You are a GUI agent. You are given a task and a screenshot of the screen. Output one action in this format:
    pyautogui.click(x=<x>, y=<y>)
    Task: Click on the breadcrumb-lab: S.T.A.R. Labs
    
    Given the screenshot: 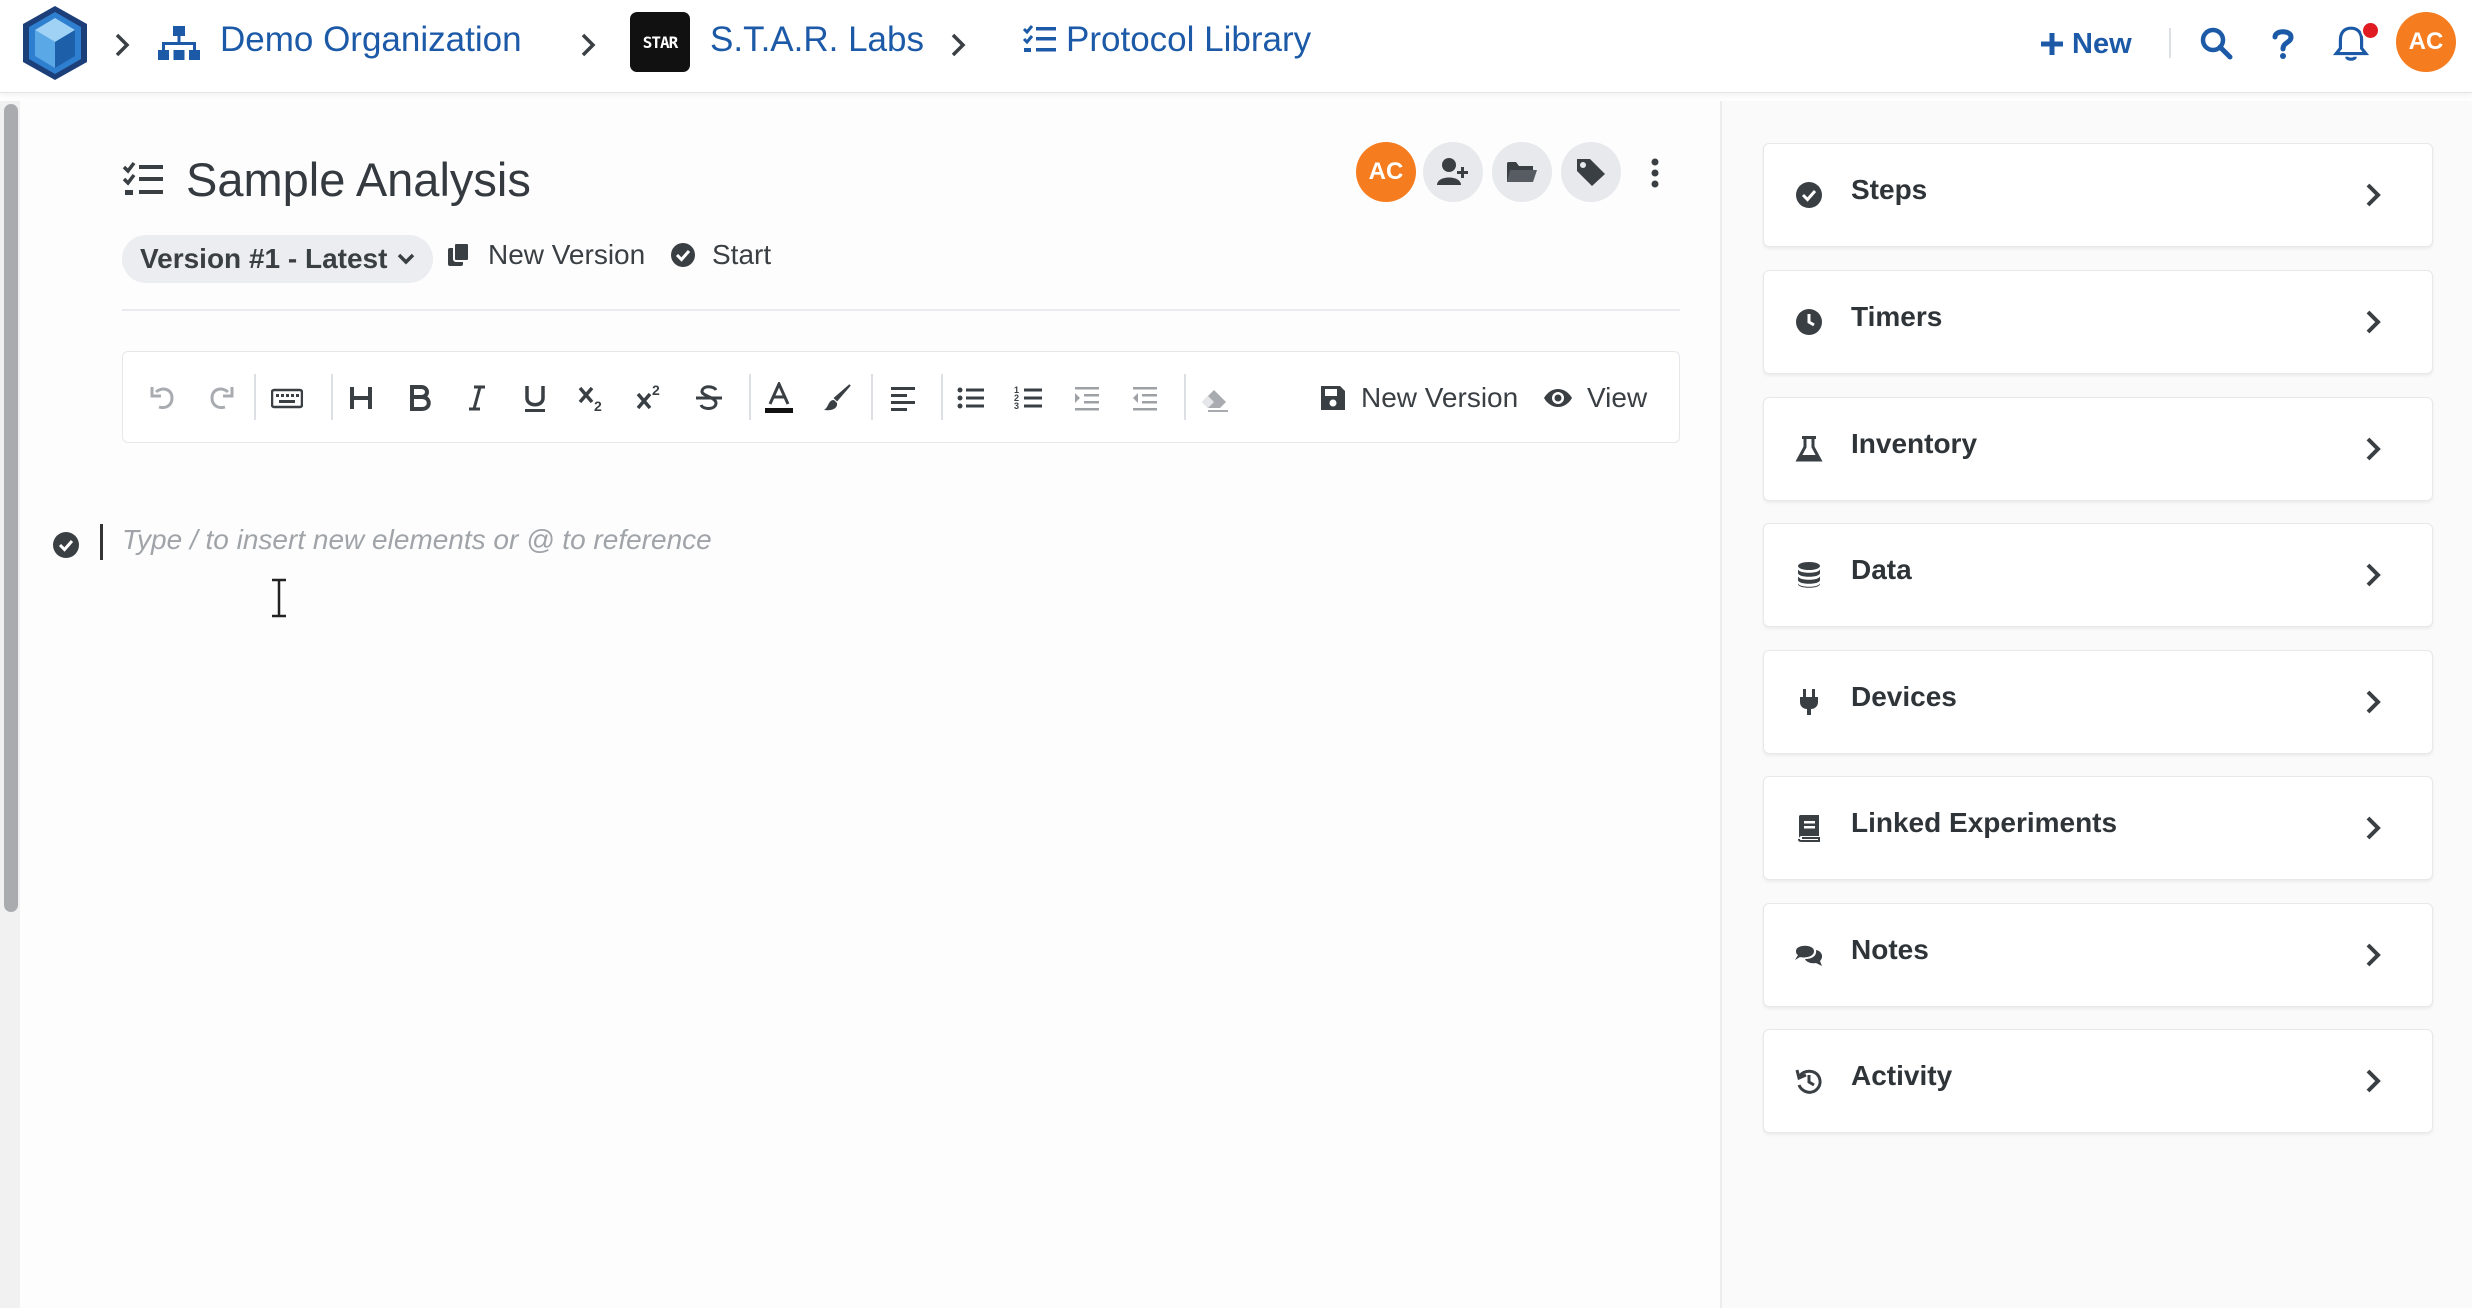 What is the action you would take?
    pyautogui.click(x=817, y=40)
    